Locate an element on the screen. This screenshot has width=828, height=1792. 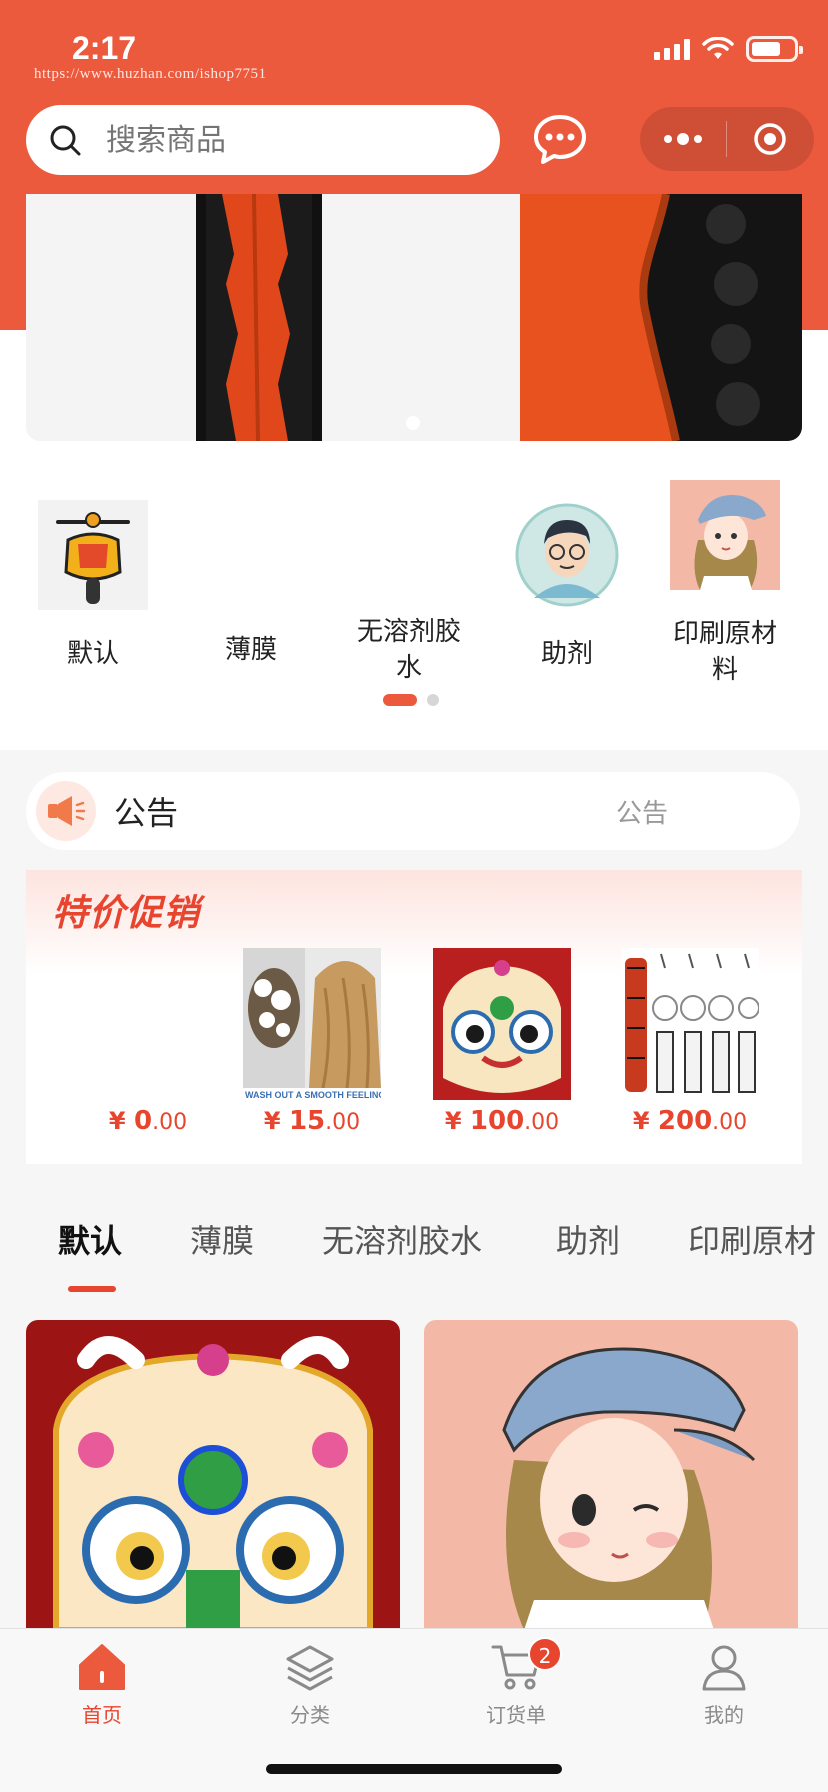
promotion-title: 特价促销 is located at coordinates (126, 913).